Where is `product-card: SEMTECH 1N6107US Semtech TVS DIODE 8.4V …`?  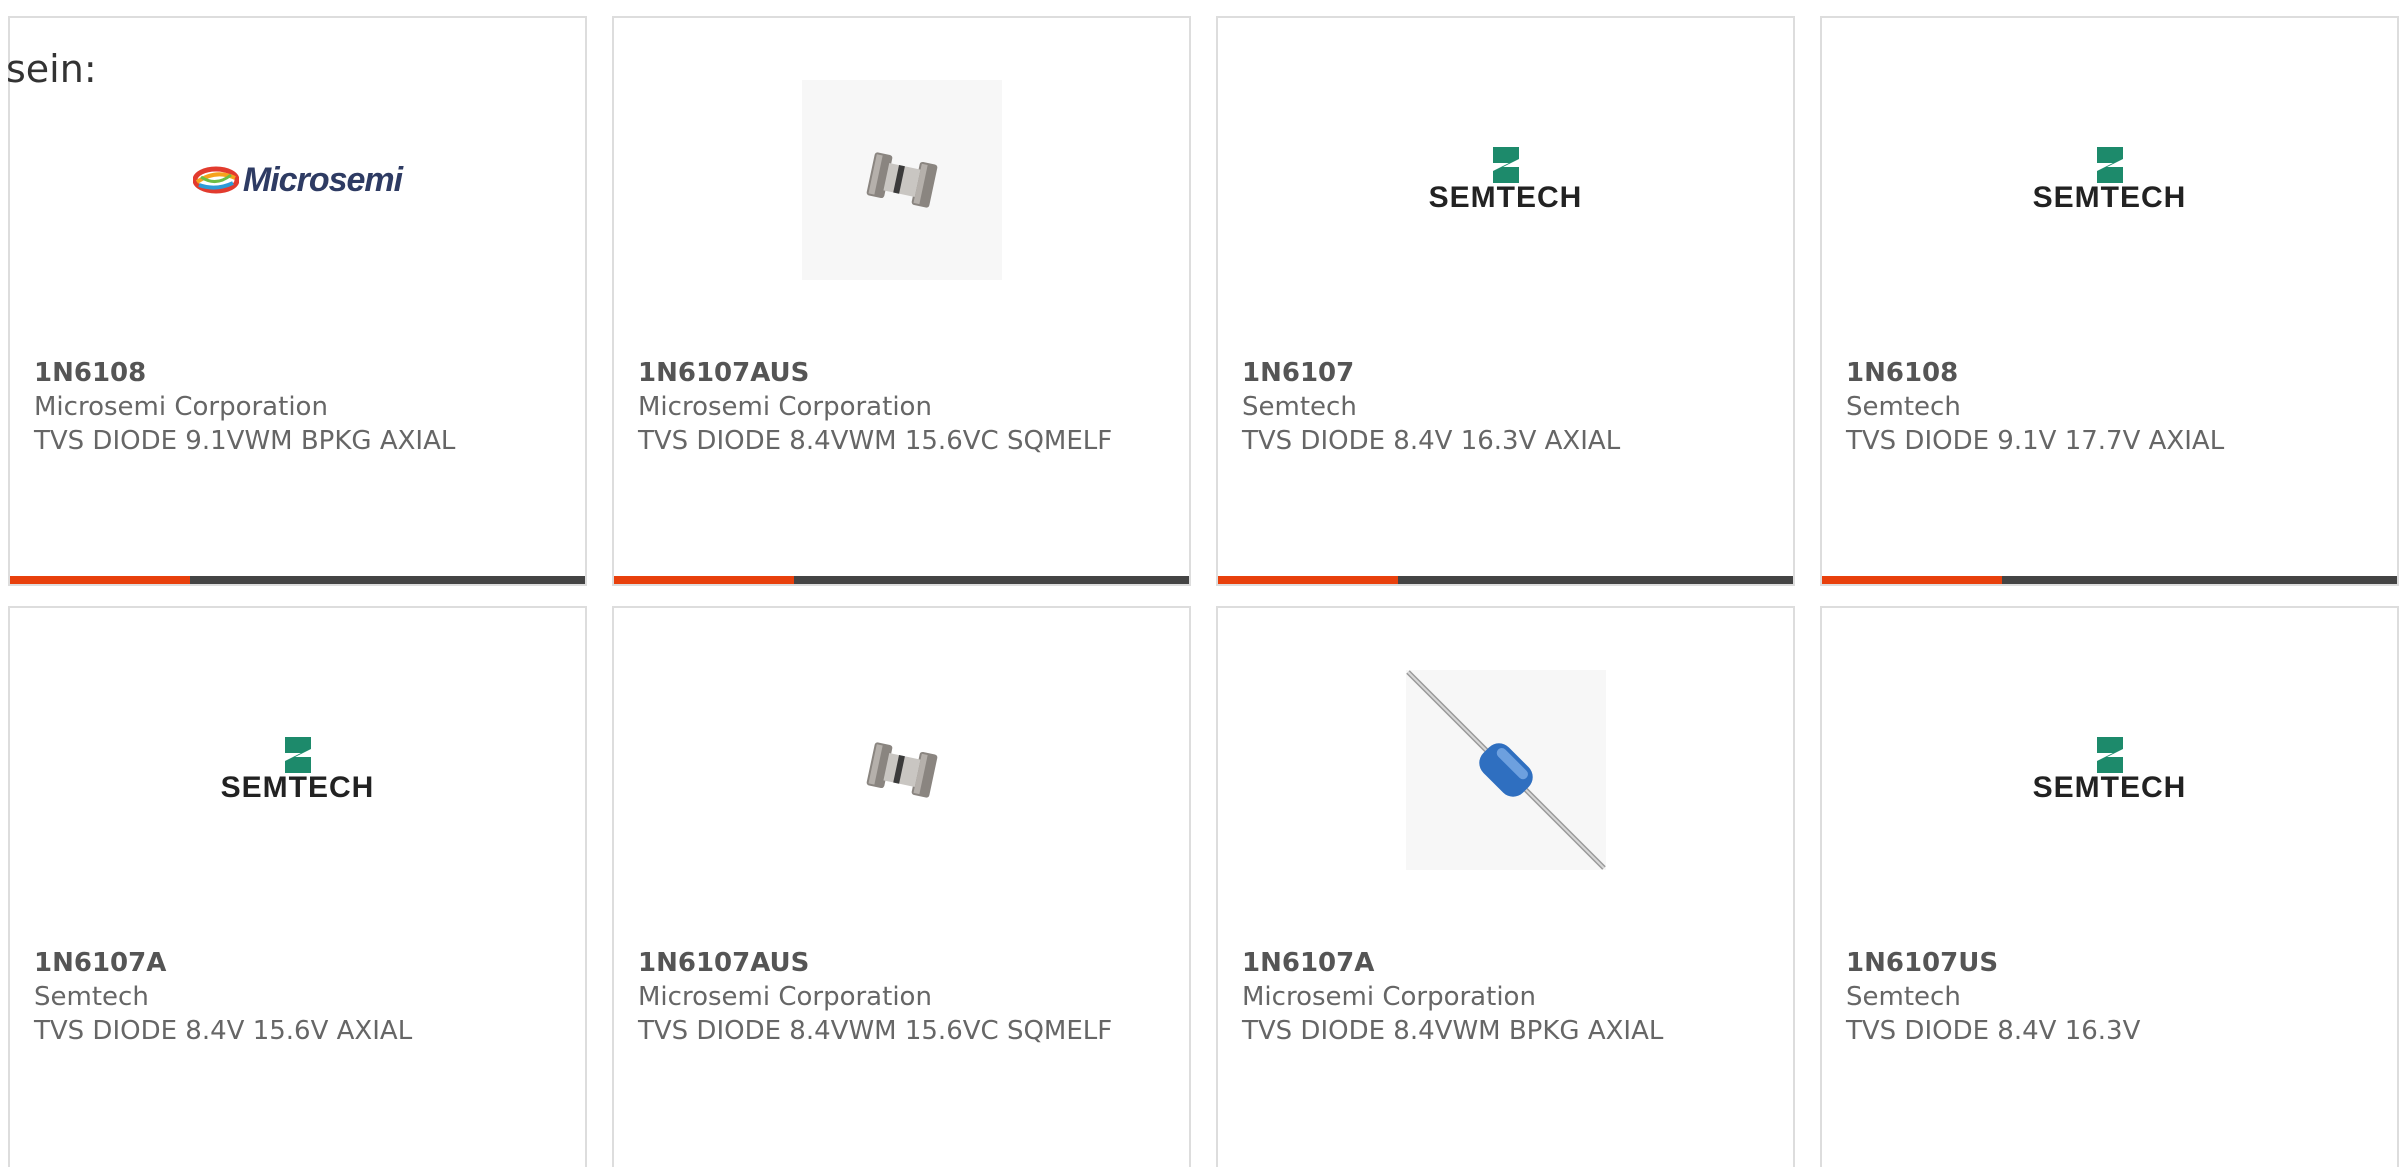 product-card: SEMTECH 1N6107US Semtech TVS DIODE 8.4V … is located at coordinates (2109, 886).